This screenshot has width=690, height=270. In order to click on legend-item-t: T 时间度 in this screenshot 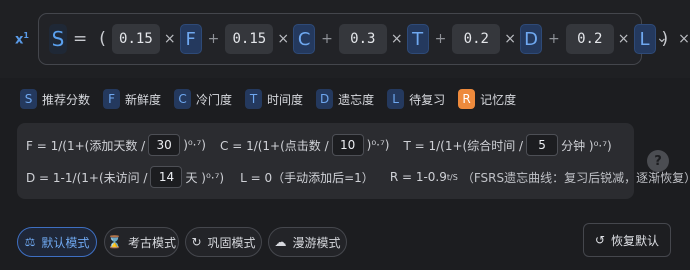, I will do `click(274, 99)`.